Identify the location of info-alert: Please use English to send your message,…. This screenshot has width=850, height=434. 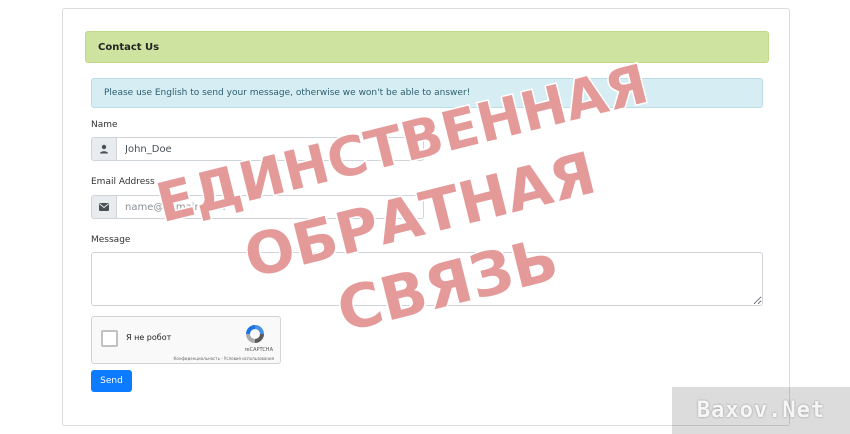
(427, 93).